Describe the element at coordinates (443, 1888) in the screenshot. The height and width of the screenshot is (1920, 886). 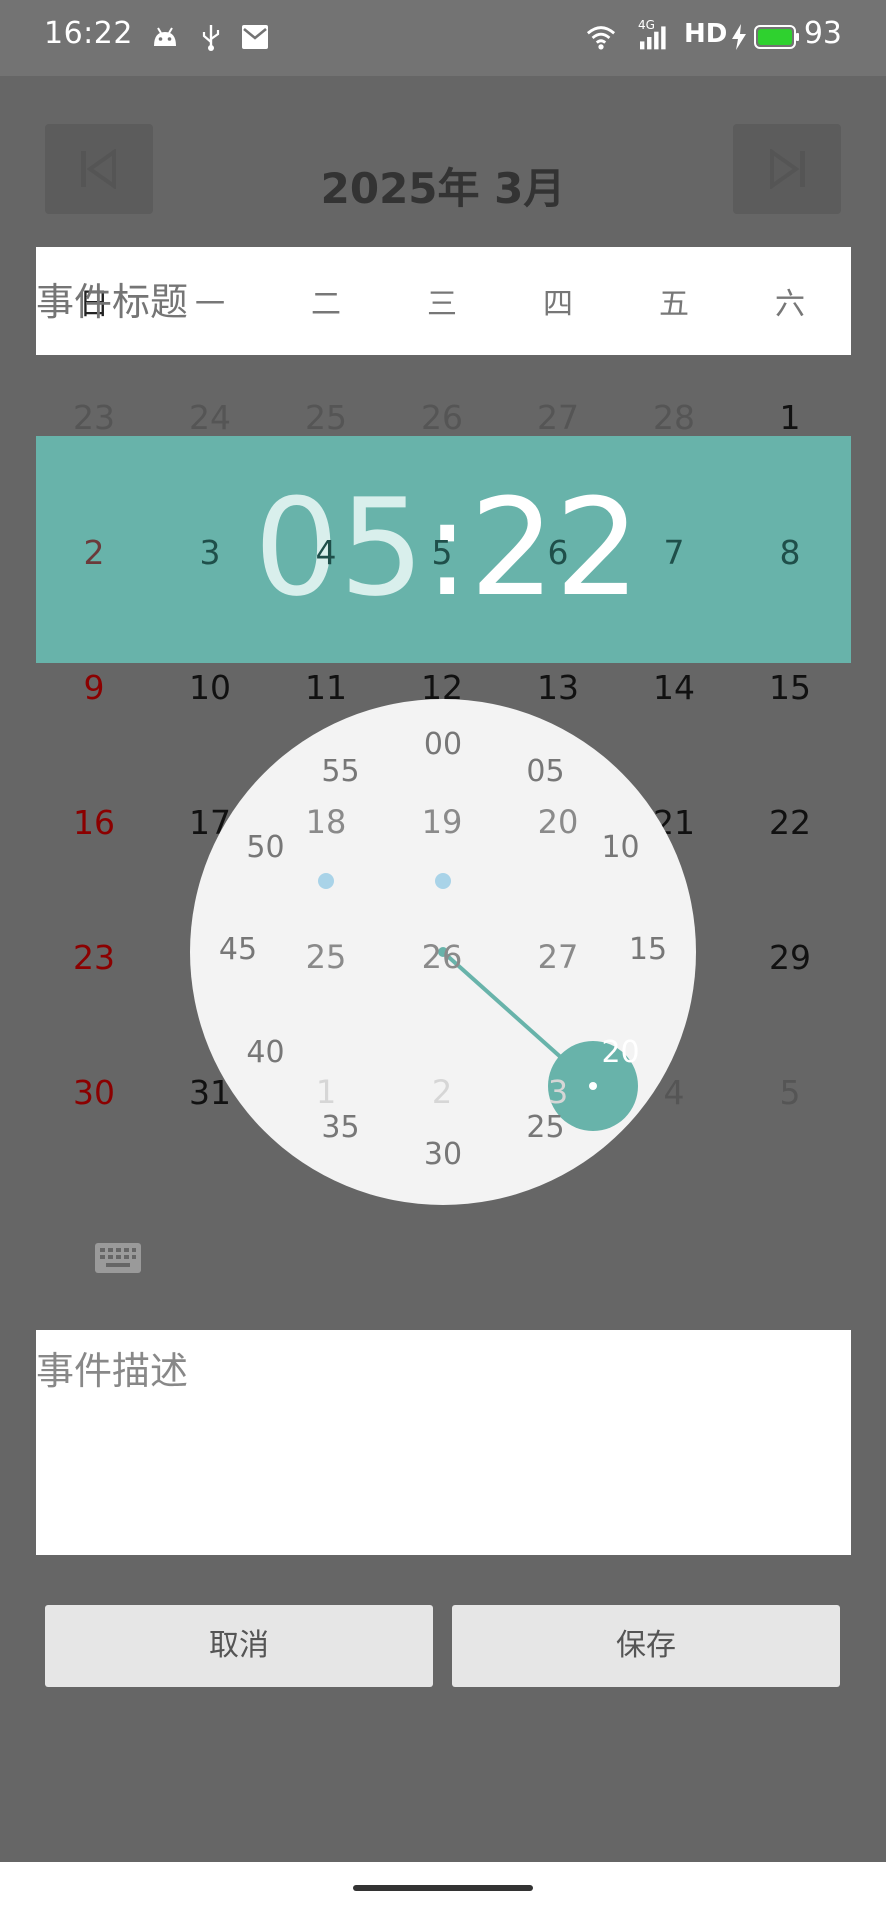
I see `home-indicator` at that location.